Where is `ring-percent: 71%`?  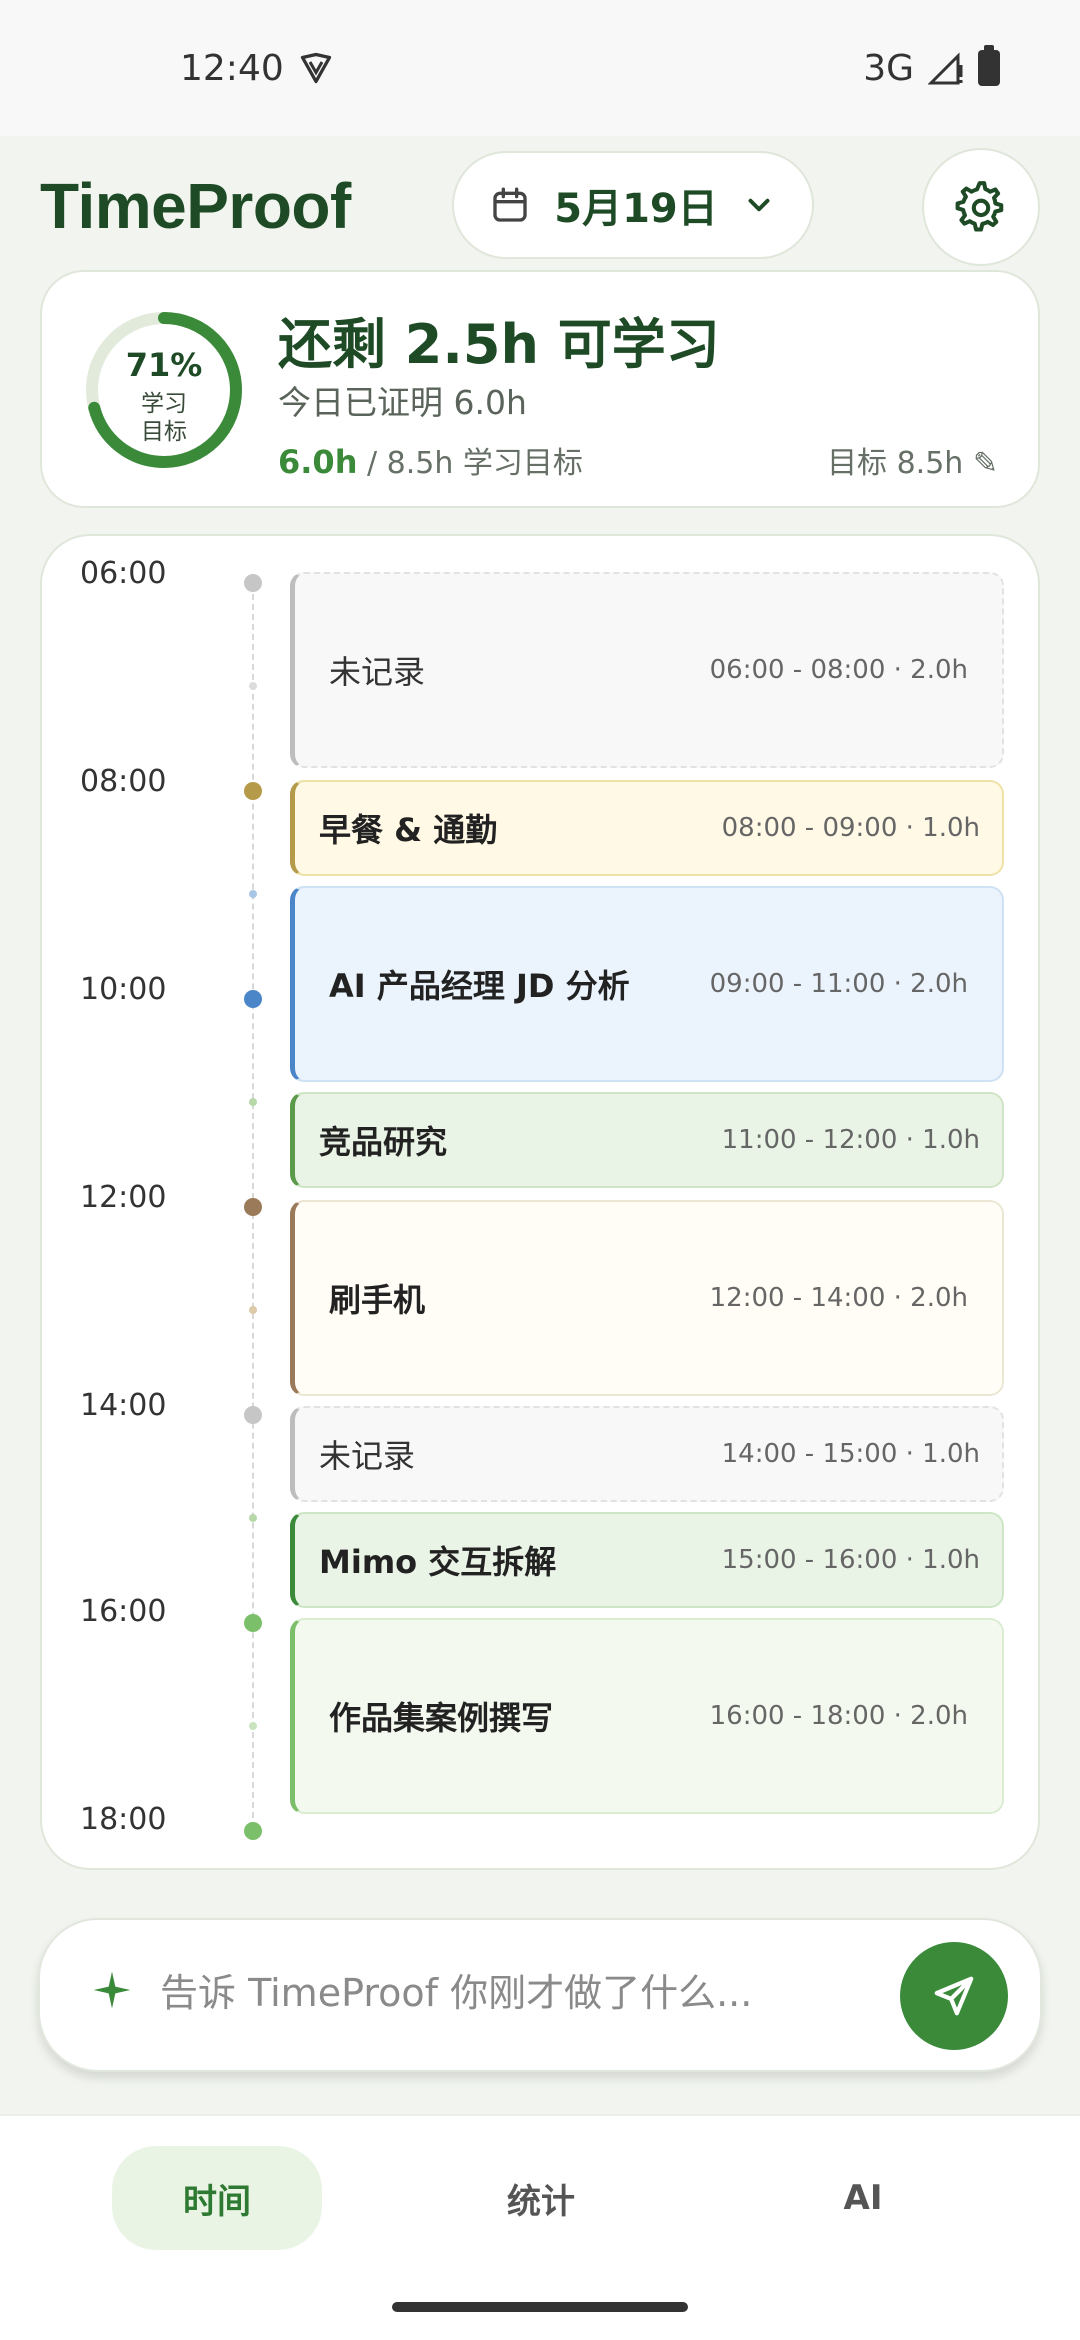
ring-percent: 71% is located at coordinates (164, 365).